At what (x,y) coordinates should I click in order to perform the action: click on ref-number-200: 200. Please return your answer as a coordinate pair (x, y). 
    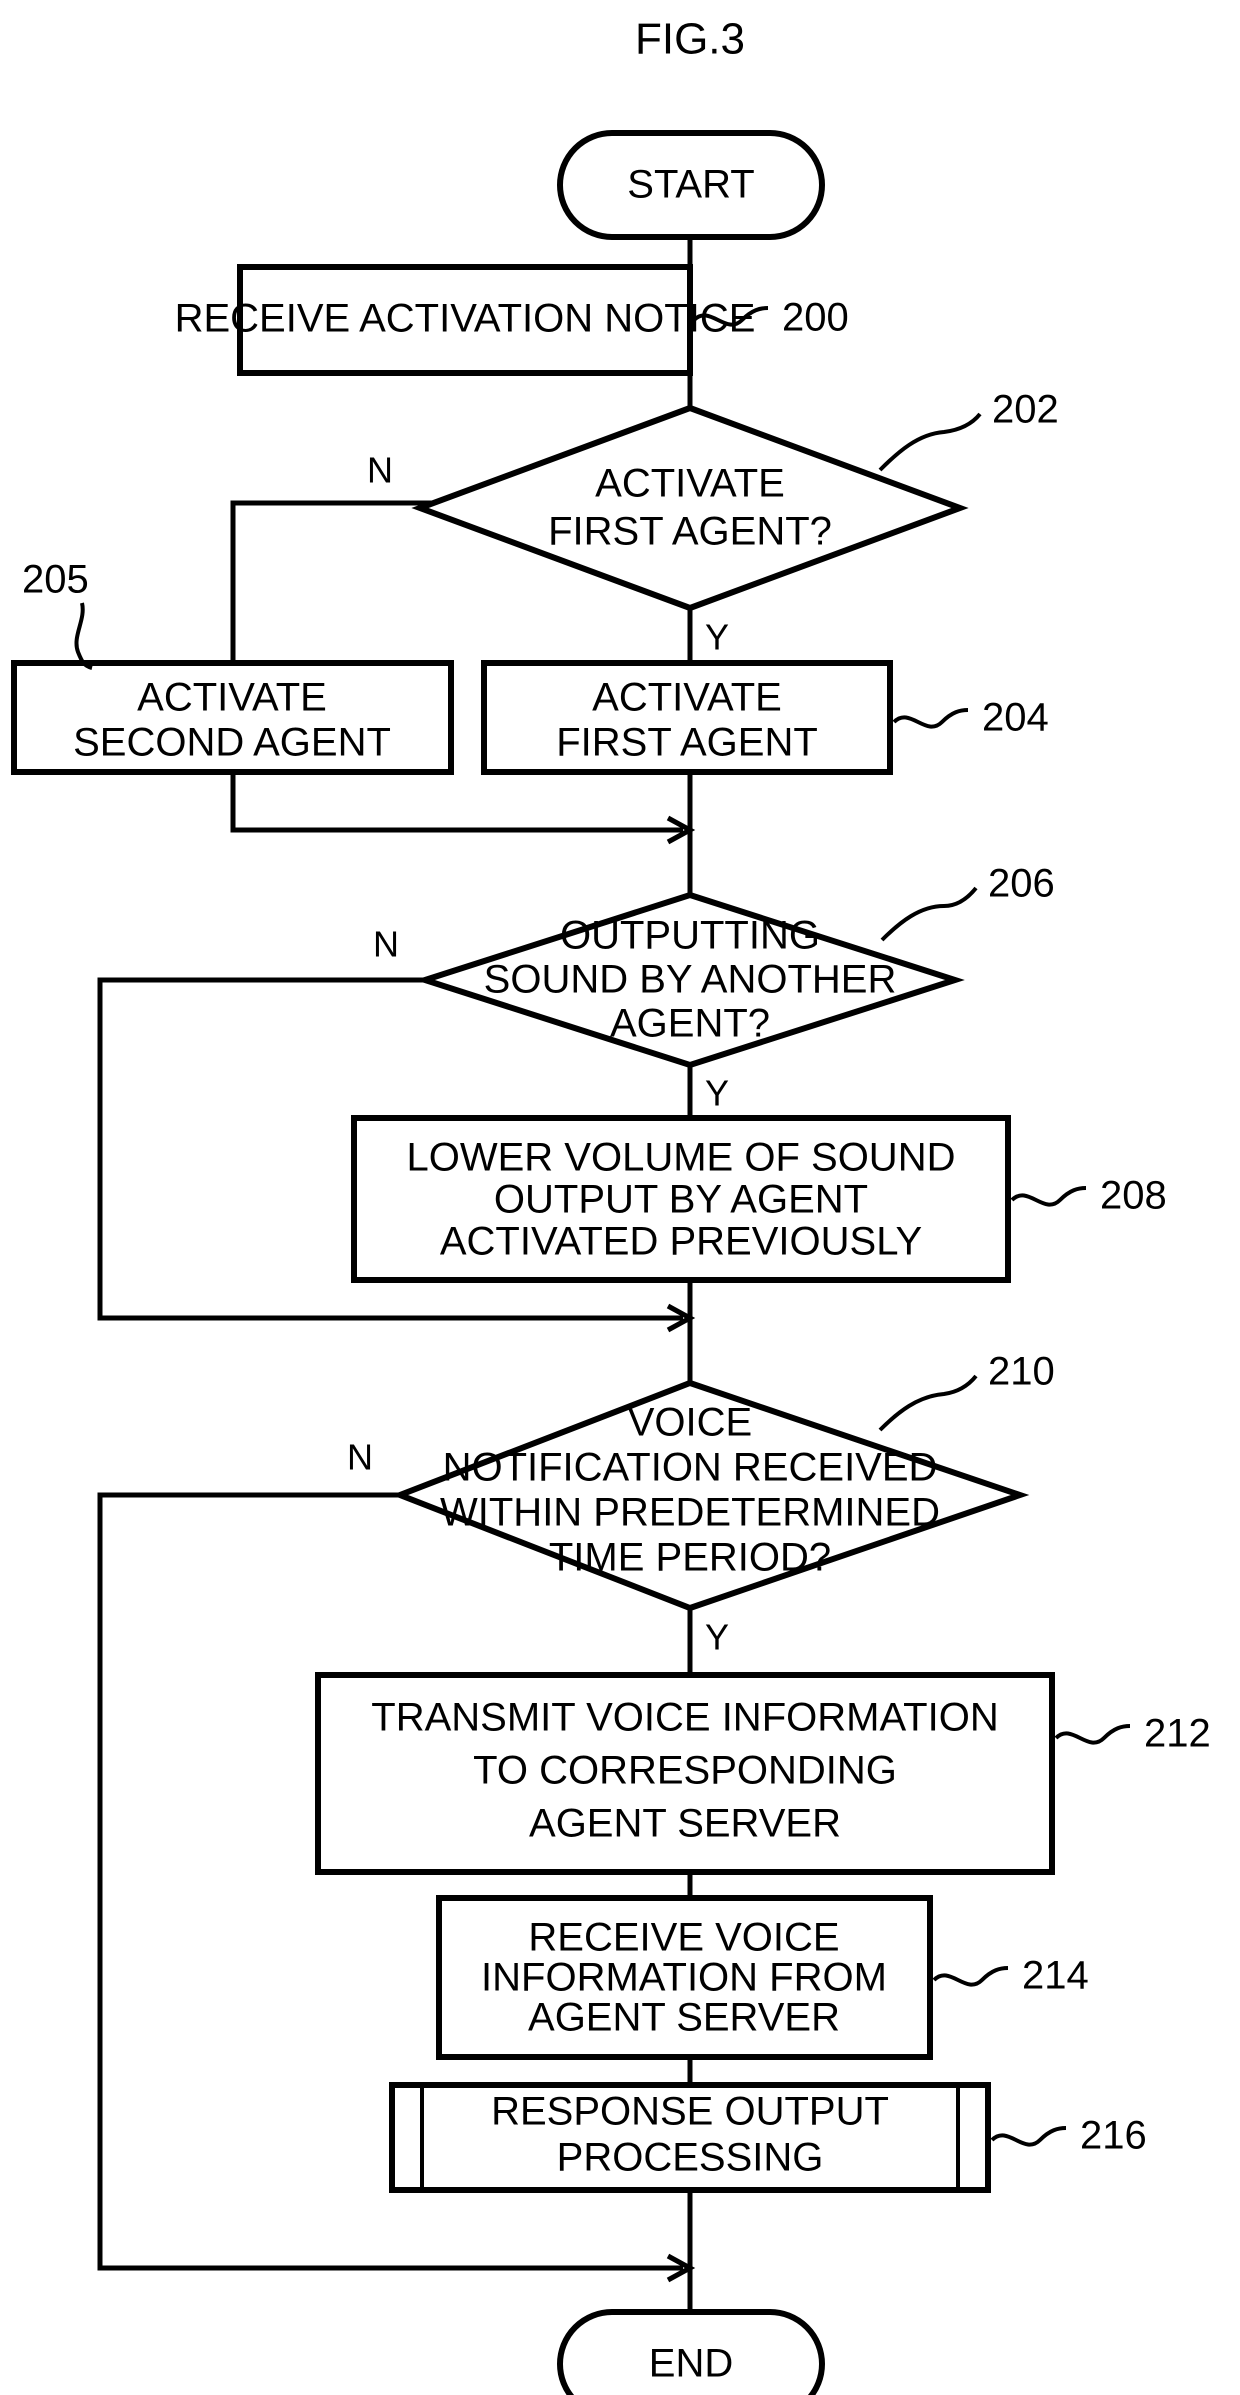
    Looking at the image, I should click on (815, 318).